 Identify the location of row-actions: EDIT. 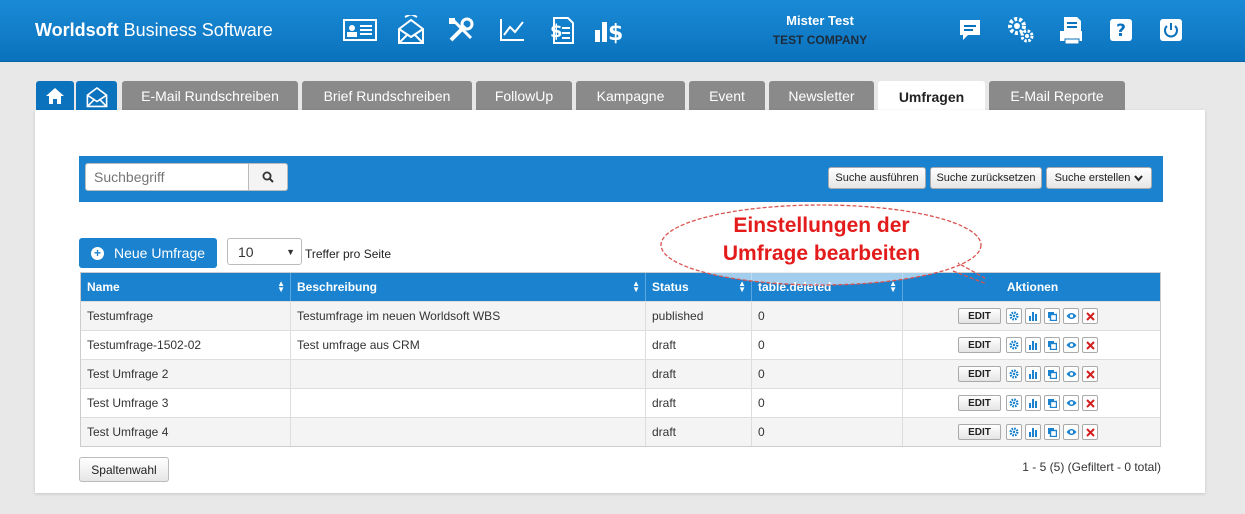
(1028, 374).